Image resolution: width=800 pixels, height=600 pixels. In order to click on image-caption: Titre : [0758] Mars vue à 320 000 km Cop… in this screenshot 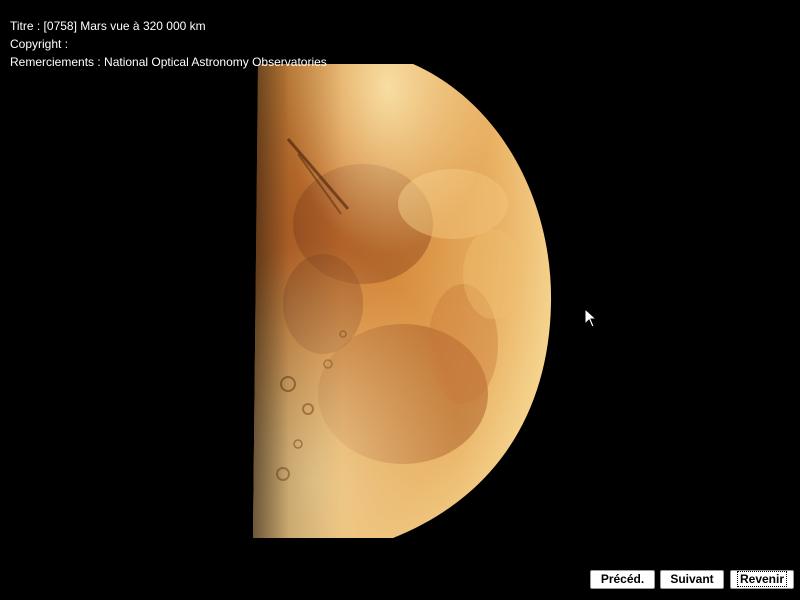, I will do `click(168, 44)`.